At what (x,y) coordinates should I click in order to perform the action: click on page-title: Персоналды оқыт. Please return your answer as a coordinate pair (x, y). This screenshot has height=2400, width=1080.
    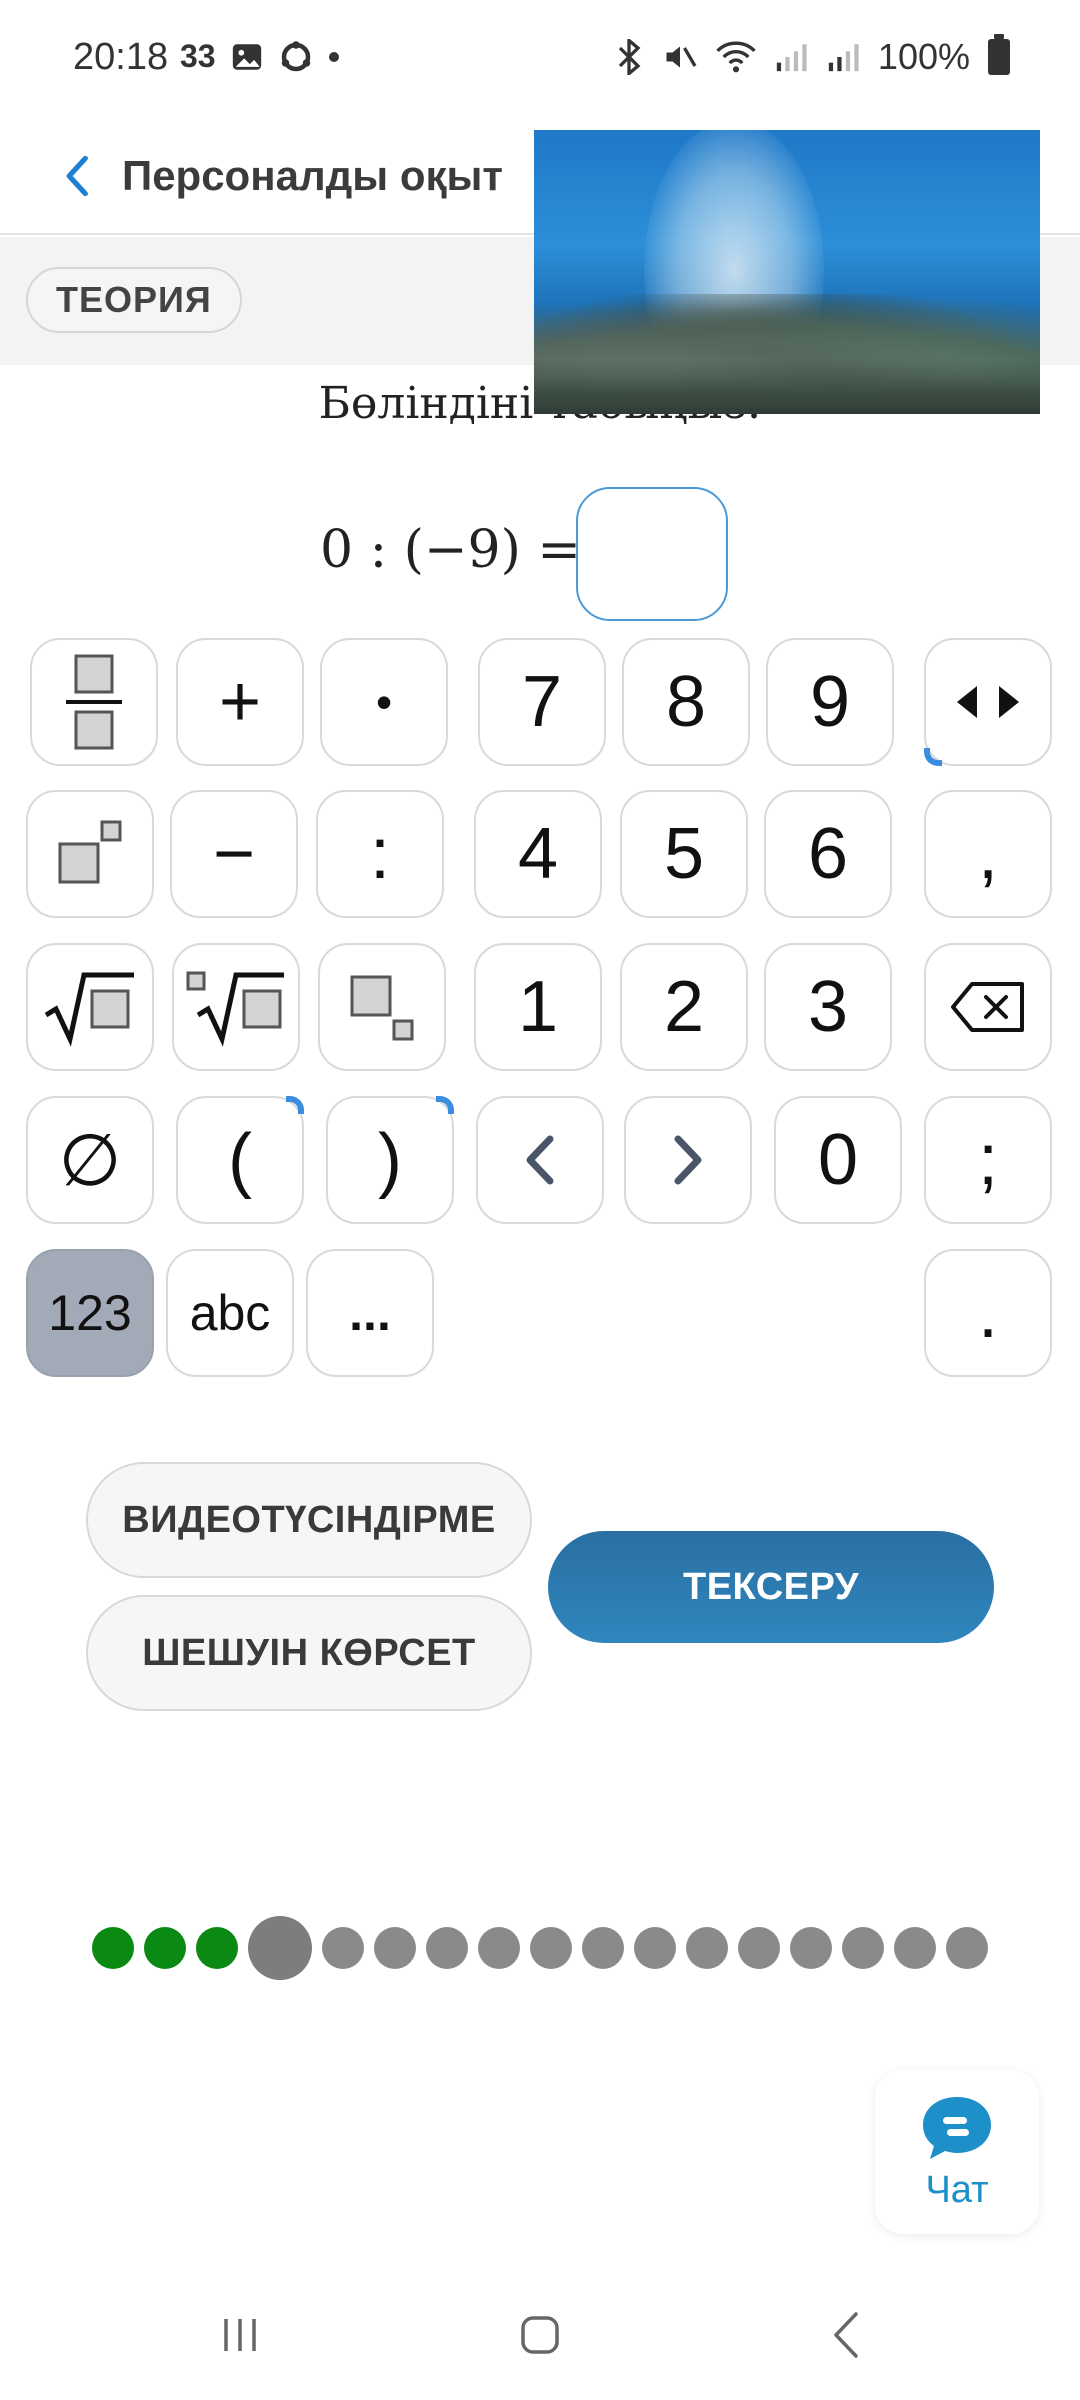
    Looking at the image, I should click on (312, 175).